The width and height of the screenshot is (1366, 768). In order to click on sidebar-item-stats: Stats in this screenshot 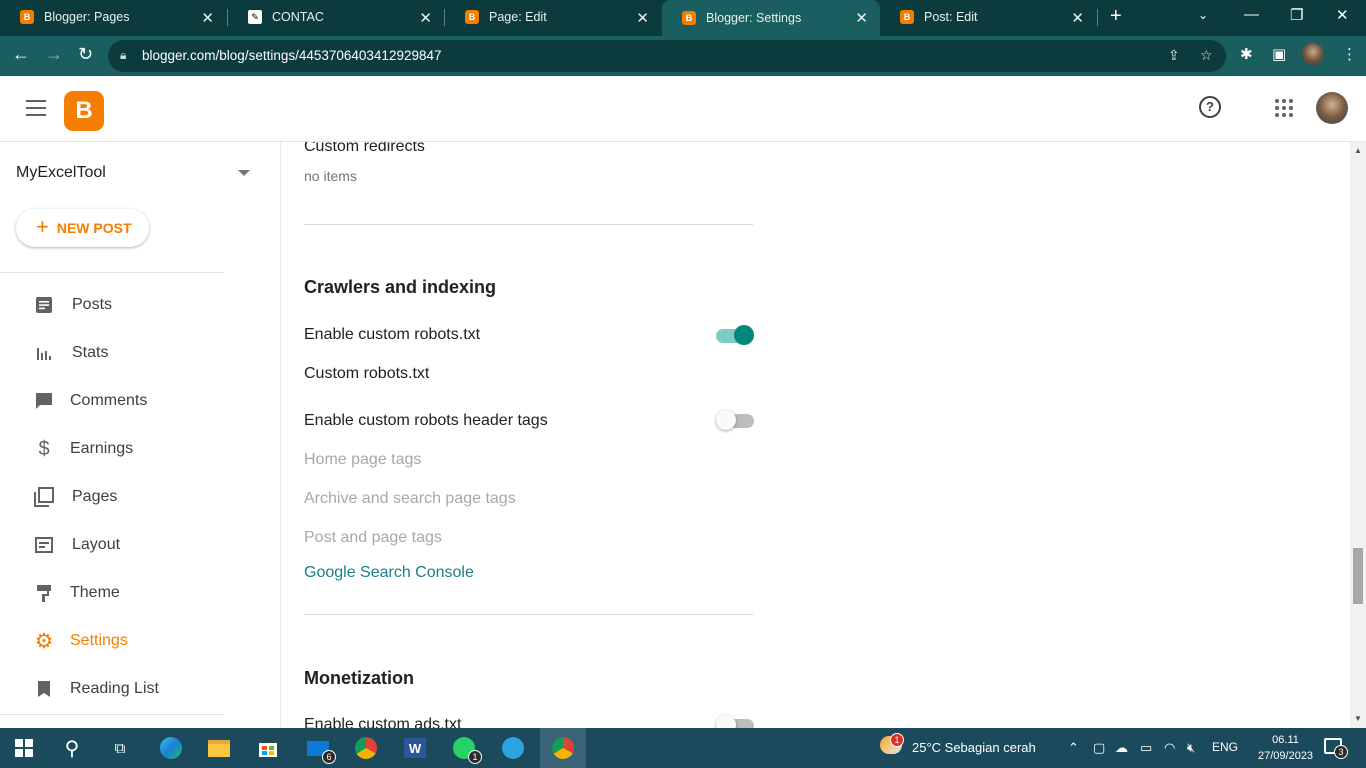, I will do `click(130, 353)`.